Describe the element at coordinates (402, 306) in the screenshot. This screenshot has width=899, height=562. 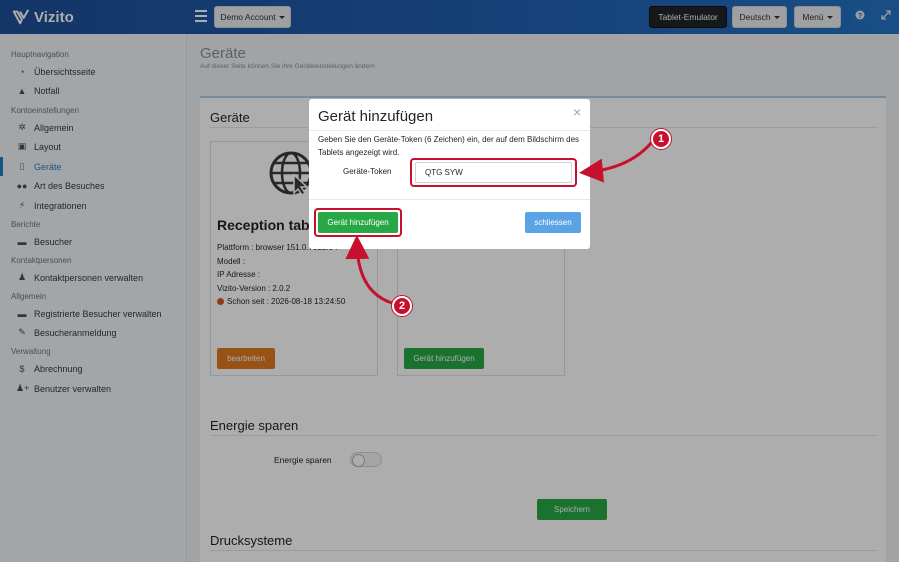
I see `step-2-badge: 2` at that location.